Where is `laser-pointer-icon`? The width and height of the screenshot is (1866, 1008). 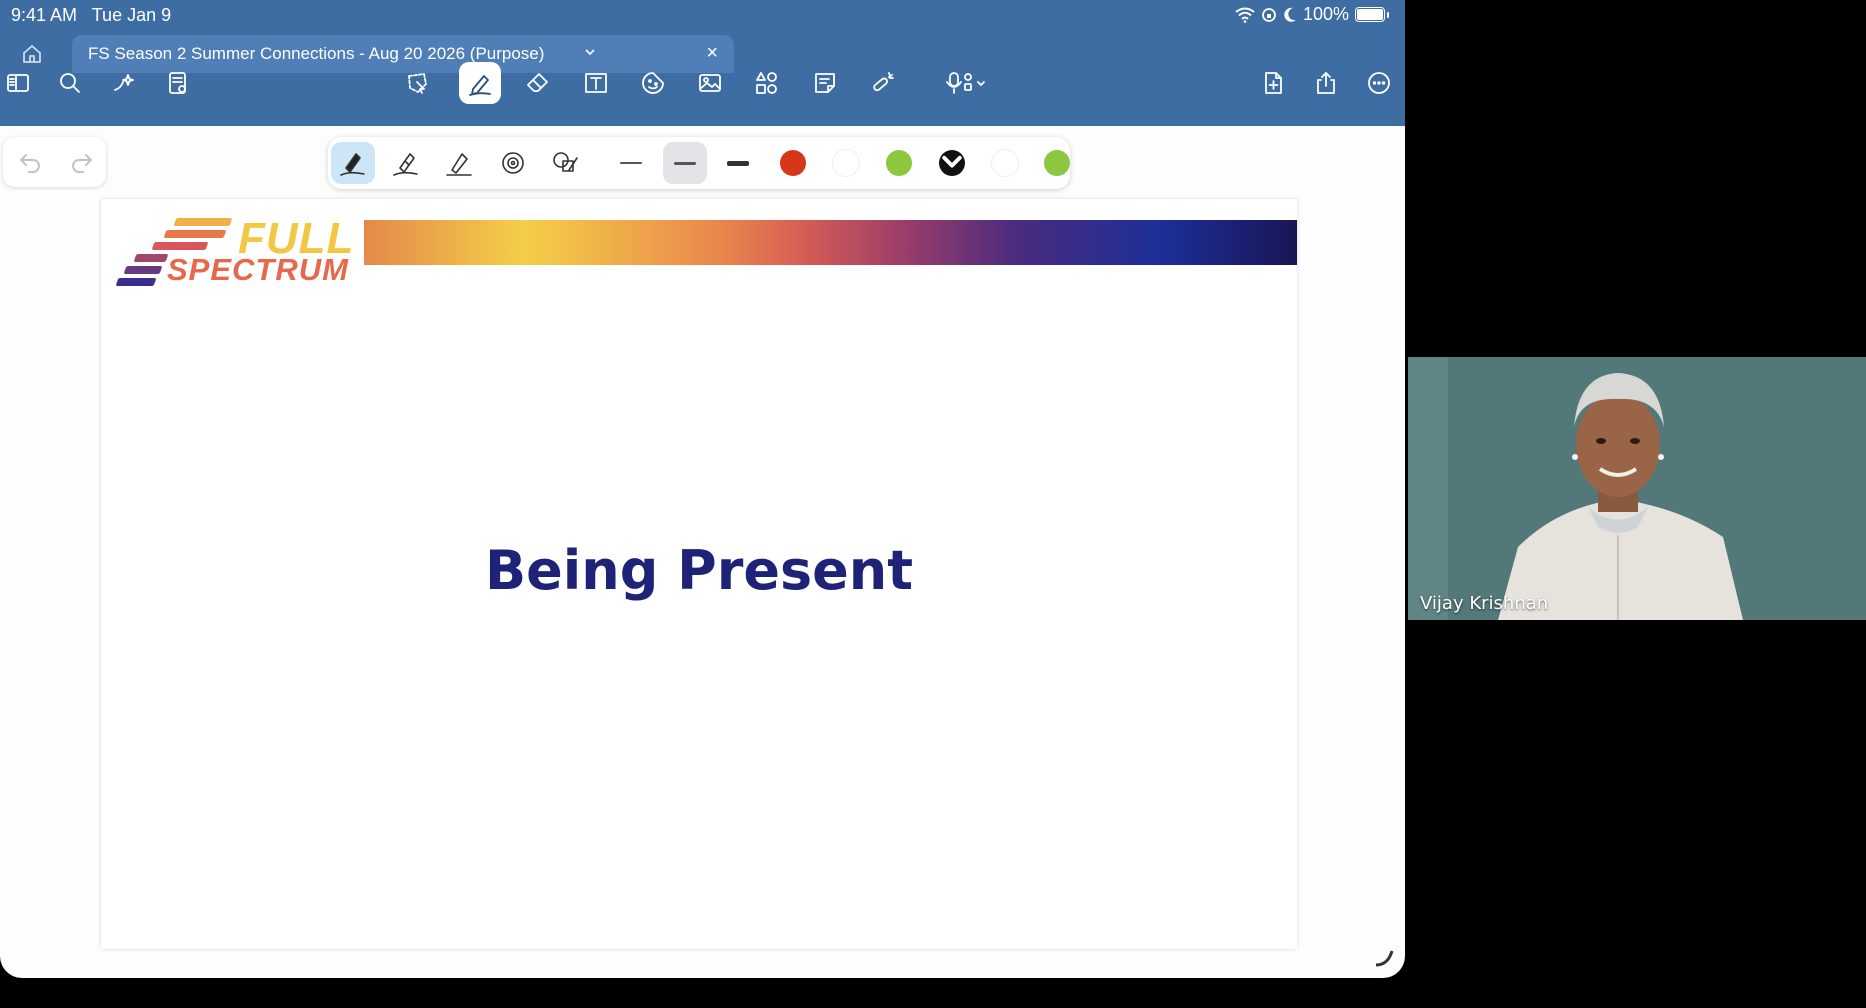 laser-pointer-icon is located at coordinates (882, 83).